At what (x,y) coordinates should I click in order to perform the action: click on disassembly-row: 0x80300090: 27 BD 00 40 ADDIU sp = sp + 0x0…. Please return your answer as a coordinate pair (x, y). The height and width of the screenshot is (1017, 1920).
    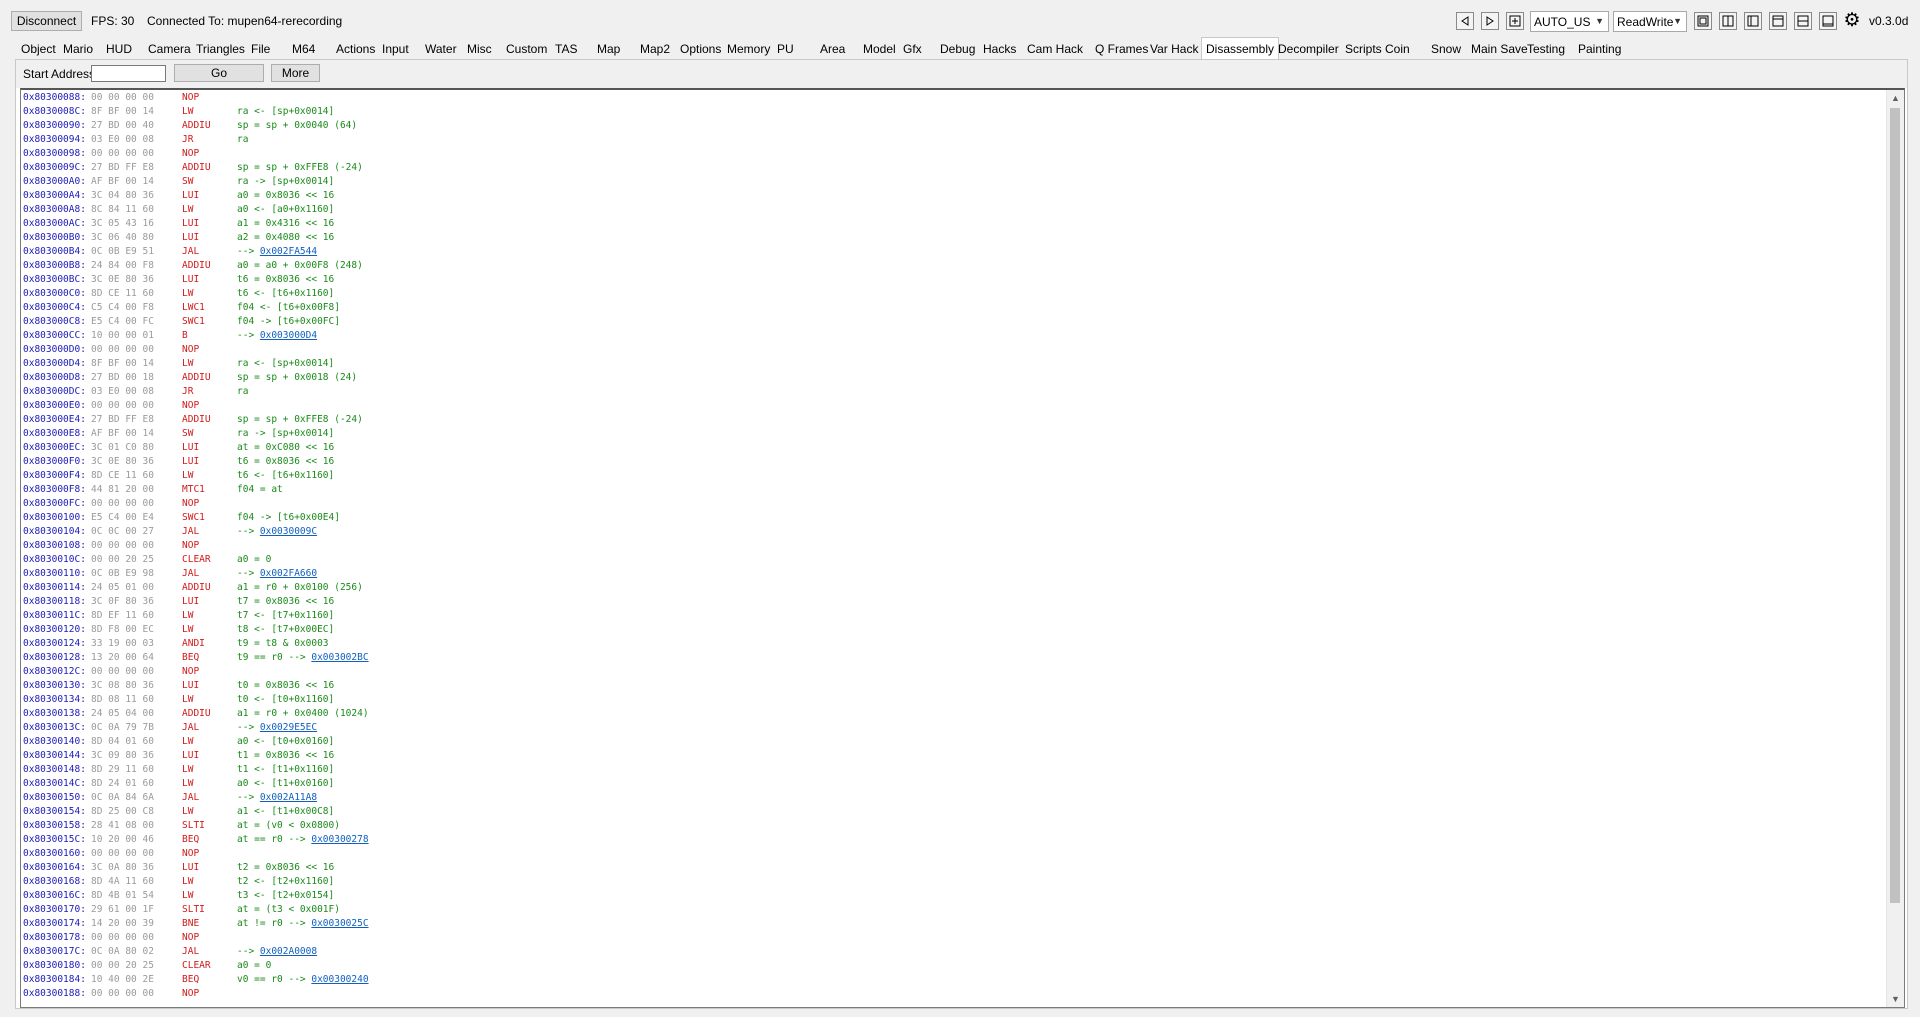
    Looking at the image, I should click on (946, 126).